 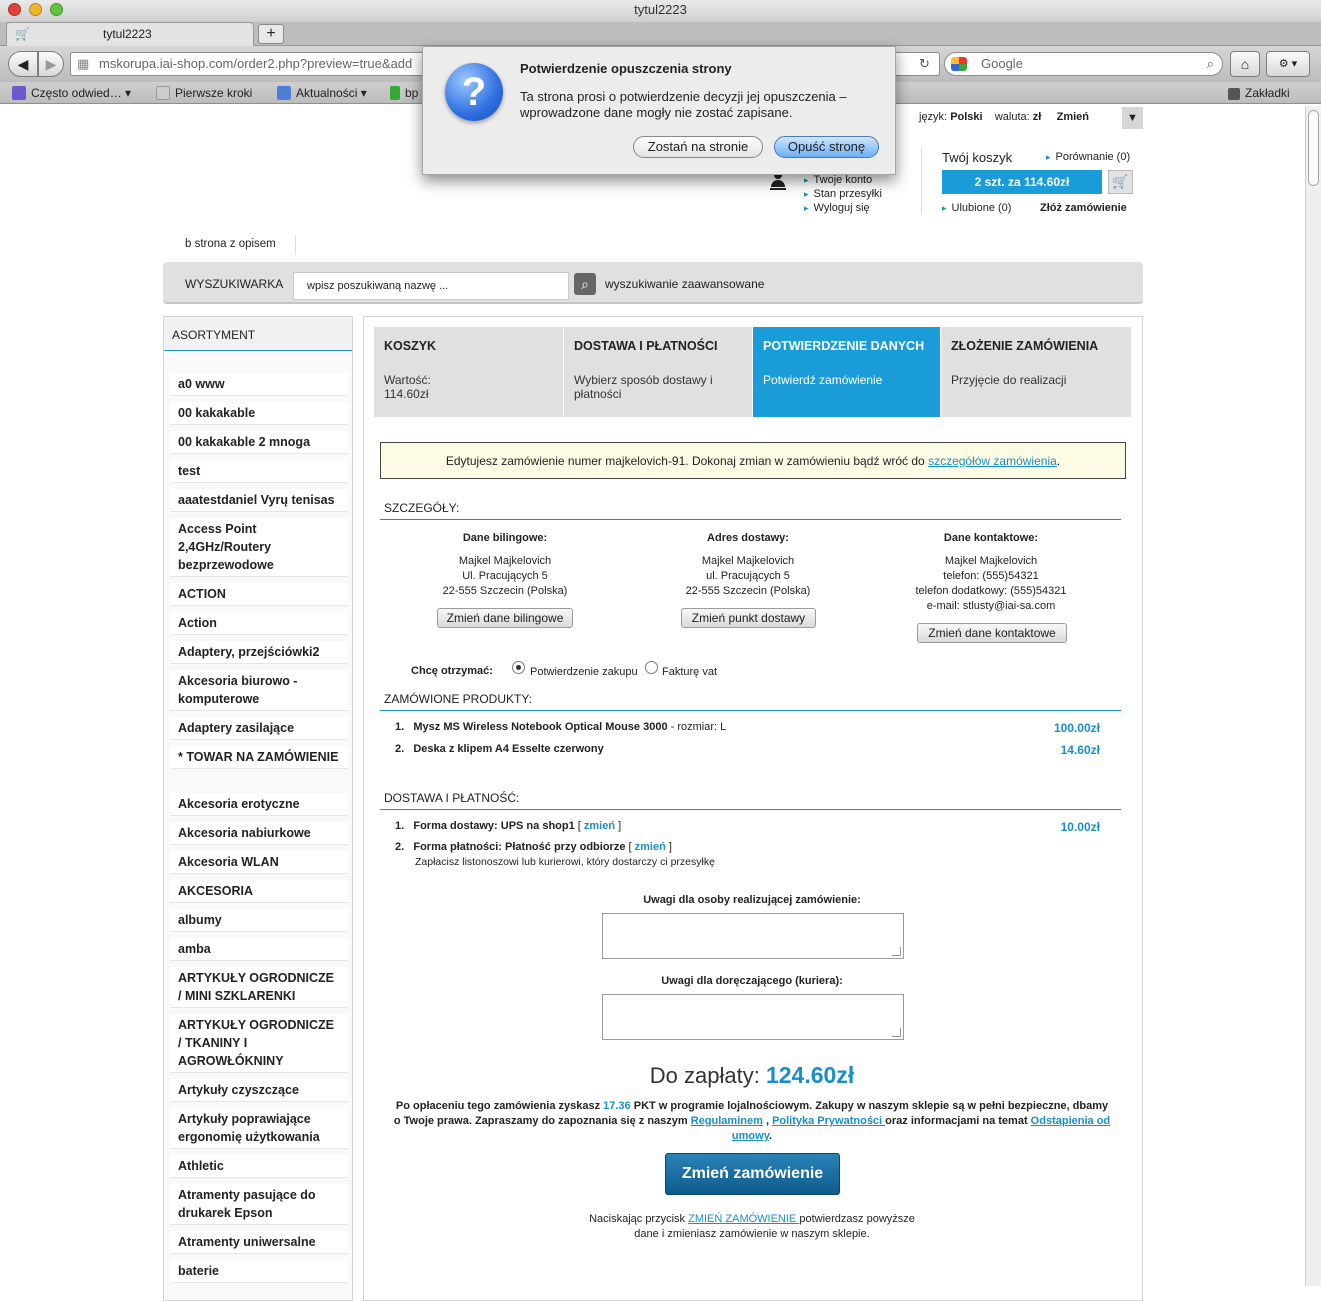 I want to click on product-price: 14.60zł, so click(x=1080, y=750).